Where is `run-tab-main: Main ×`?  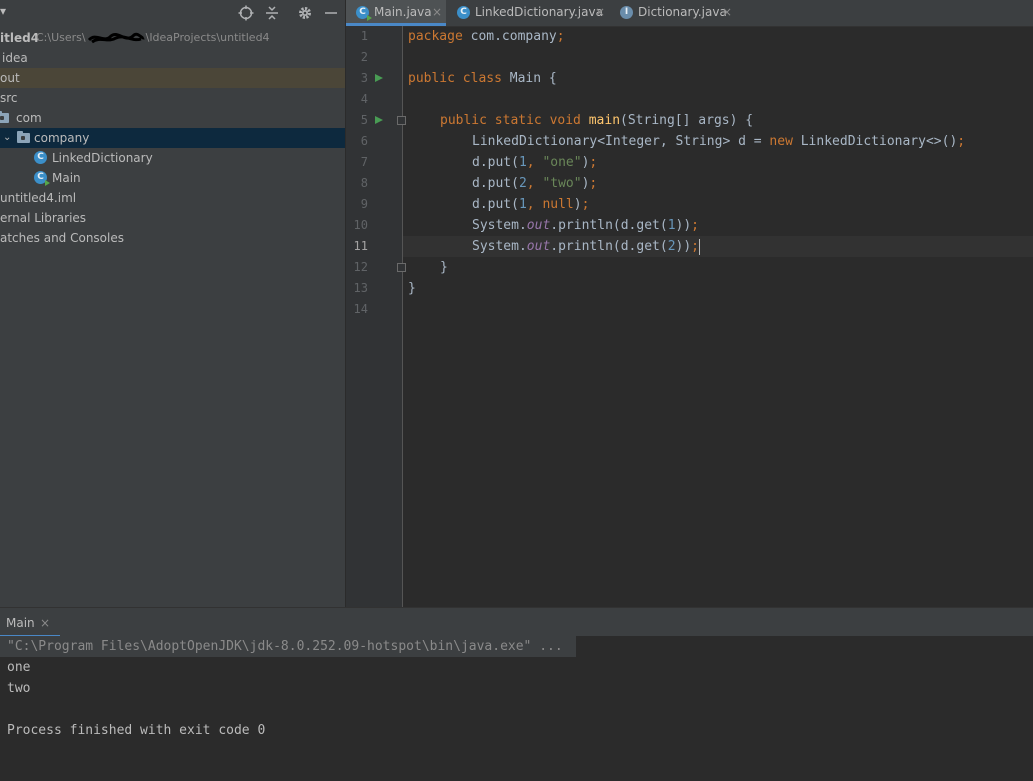
run-tab-main: Main × is located at coordinates (30, 625).